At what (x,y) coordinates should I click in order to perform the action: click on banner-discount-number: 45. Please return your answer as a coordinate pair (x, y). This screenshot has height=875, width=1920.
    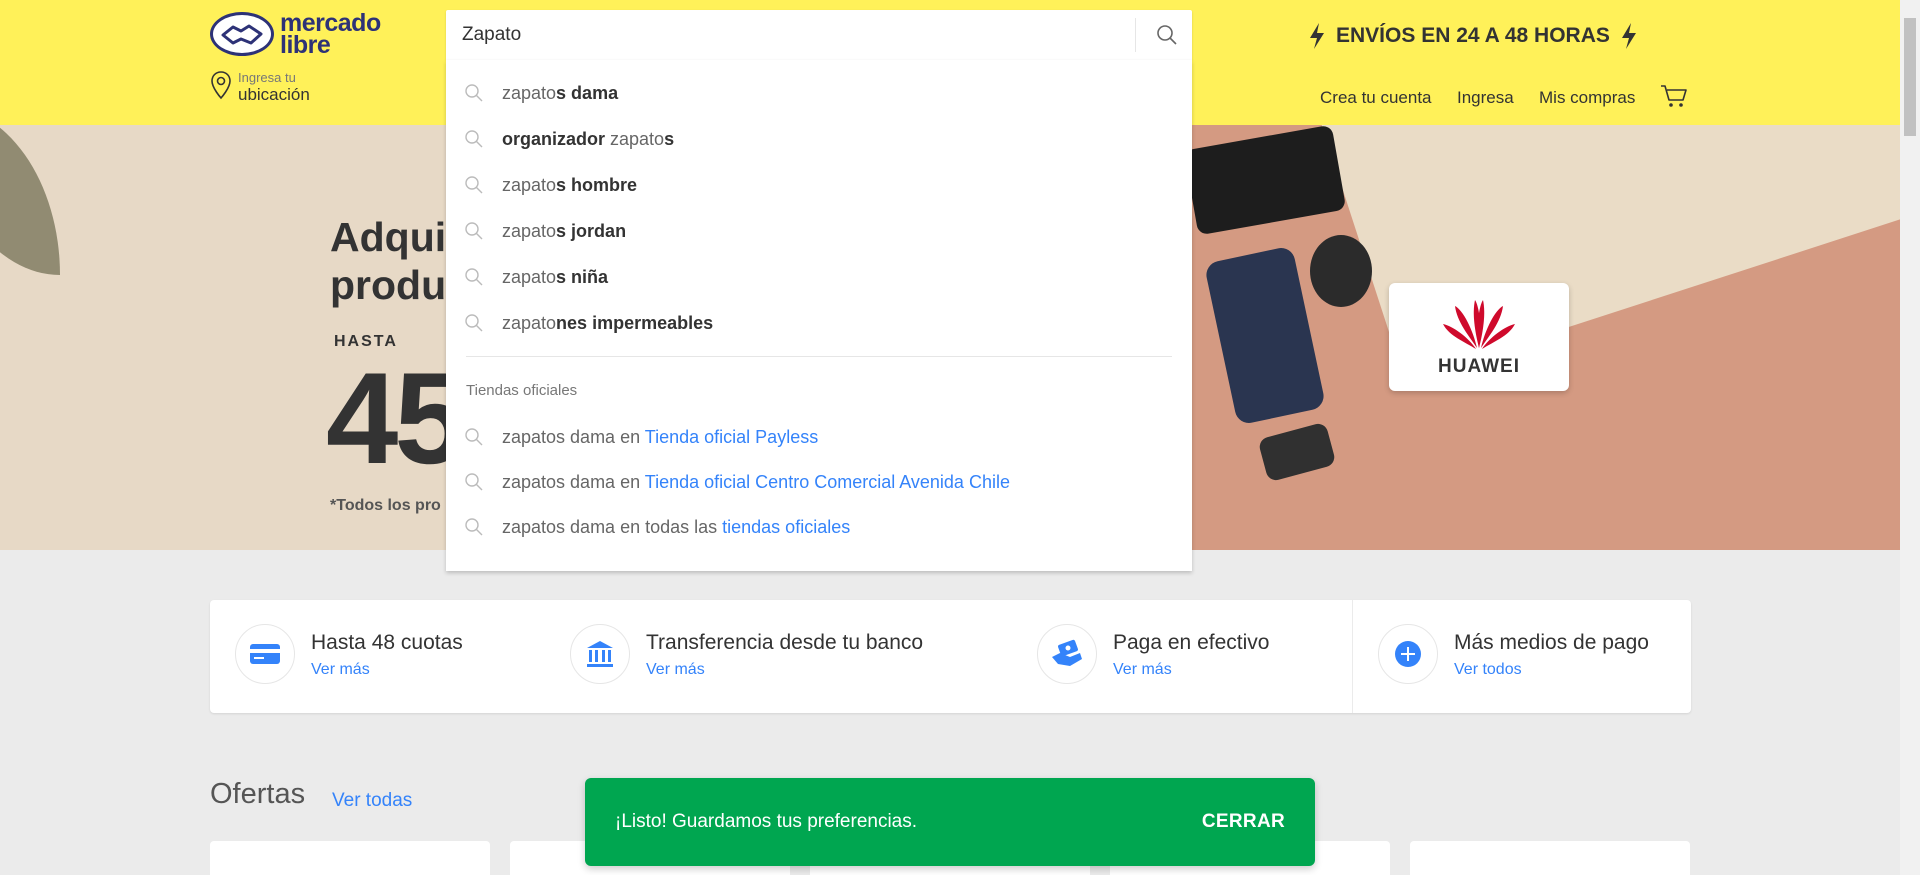
    Looking at the image, I should click on (396, 418).